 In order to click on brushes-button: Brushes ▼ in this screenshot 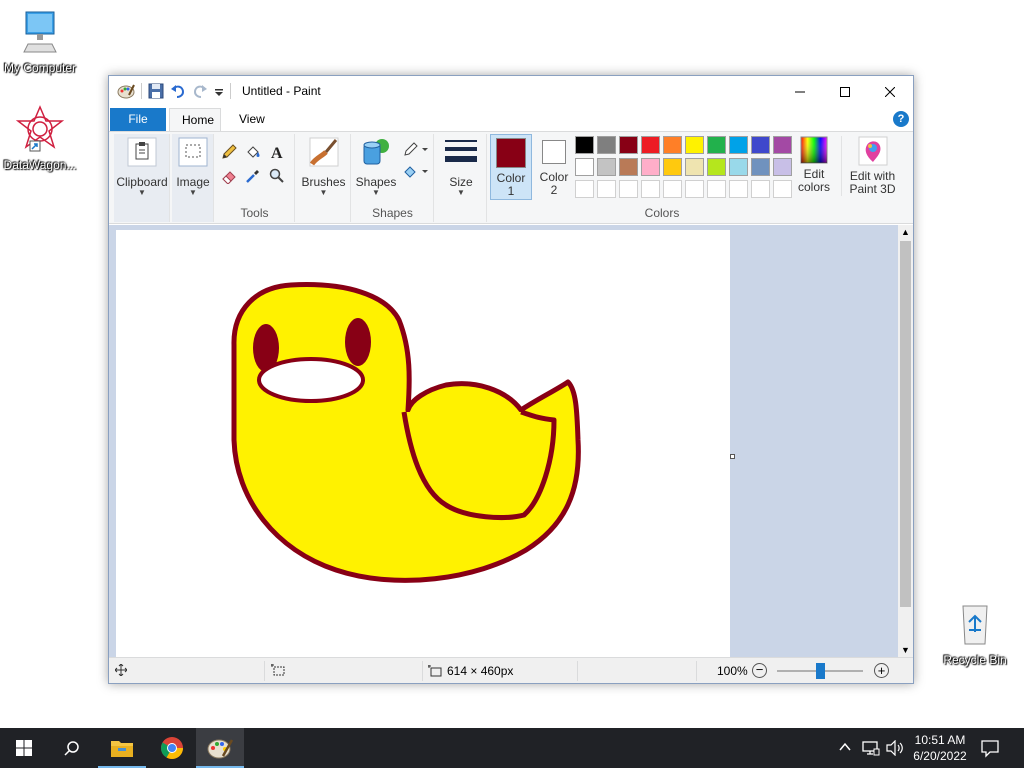, I will do `click(323, 166)`.